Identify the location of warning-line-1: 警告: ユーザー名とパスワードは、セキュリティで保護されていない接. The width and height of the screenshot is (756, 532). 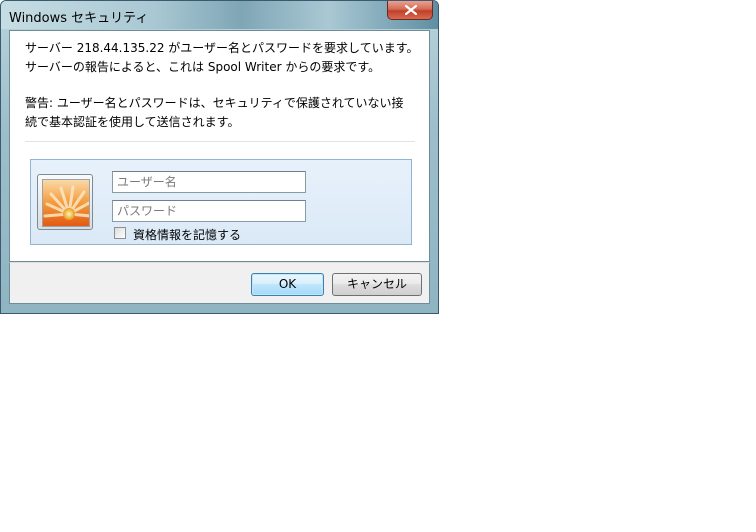
(214, 103).